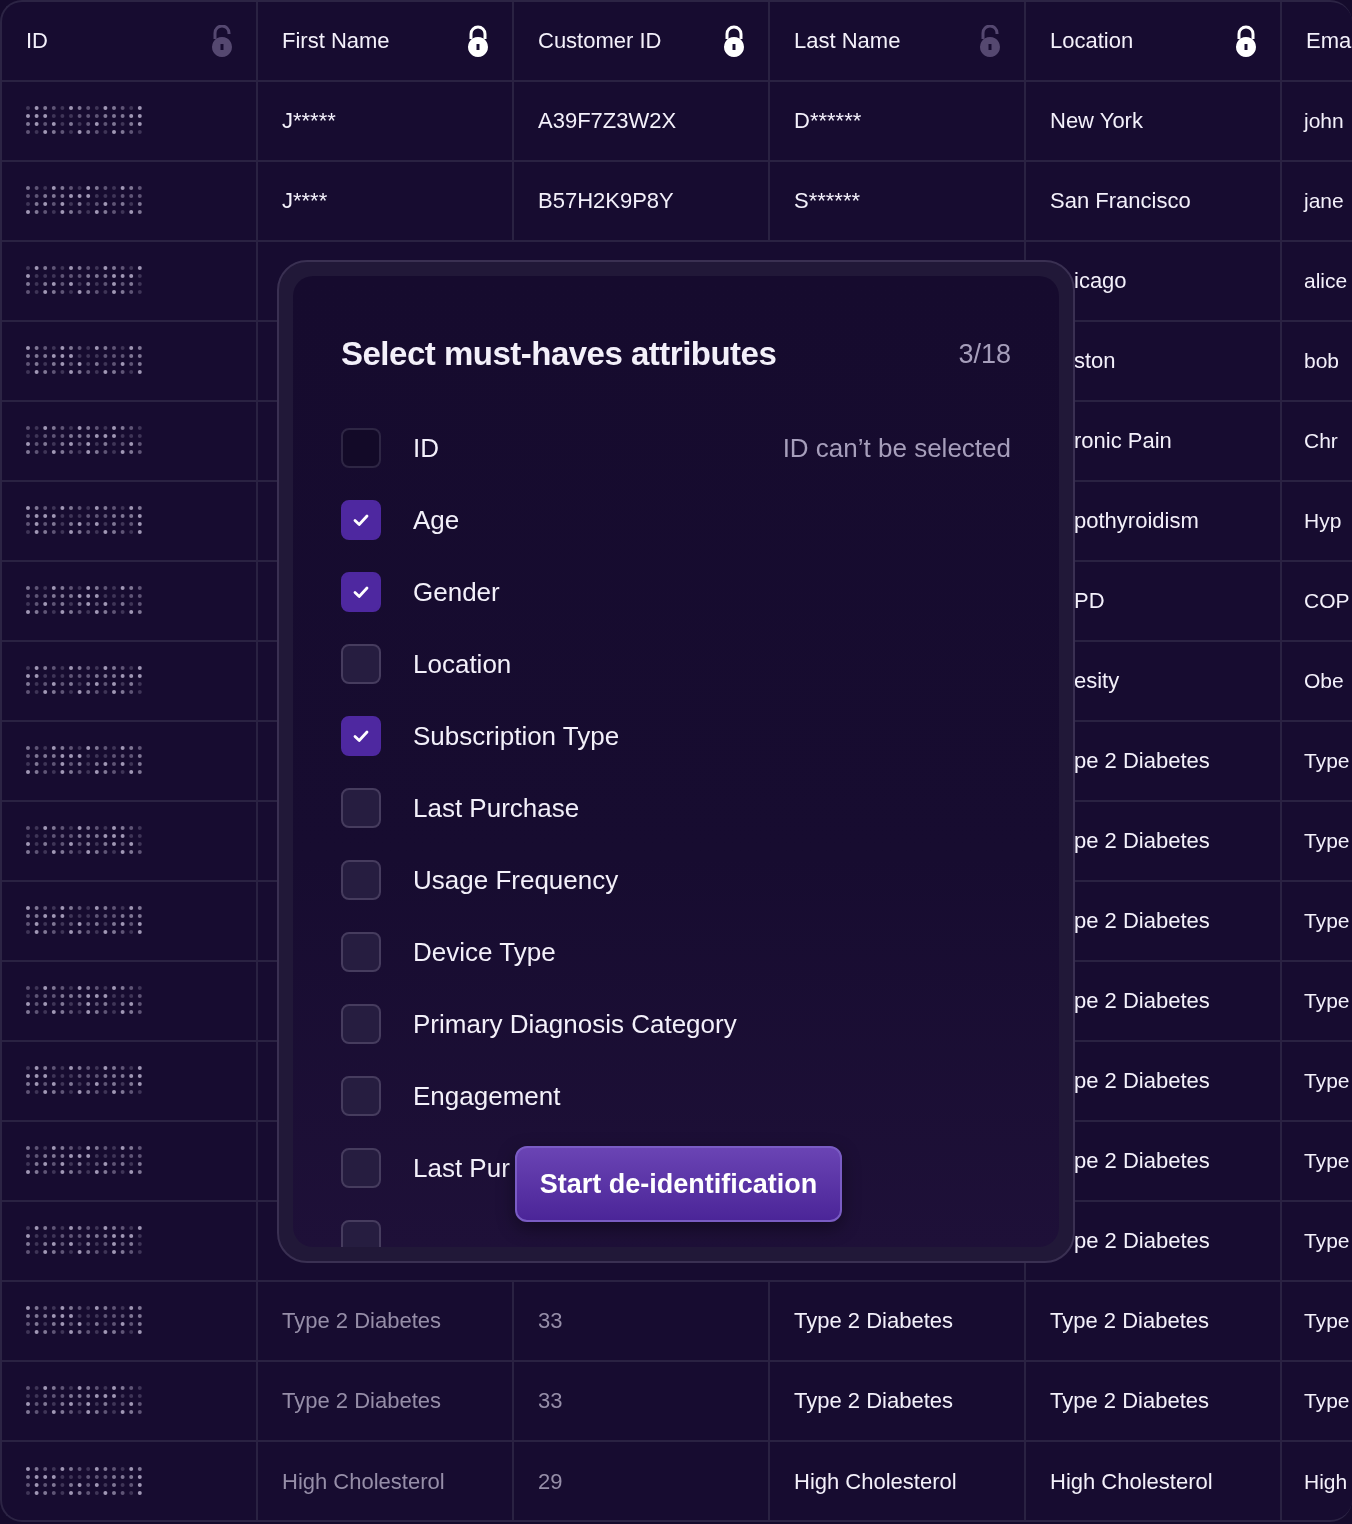 The image size is (1352, 1524). What do you see at coordinates (847, 41) in the screenshot?
I see `column-title: Last Name` at bounding box center [847, 41].